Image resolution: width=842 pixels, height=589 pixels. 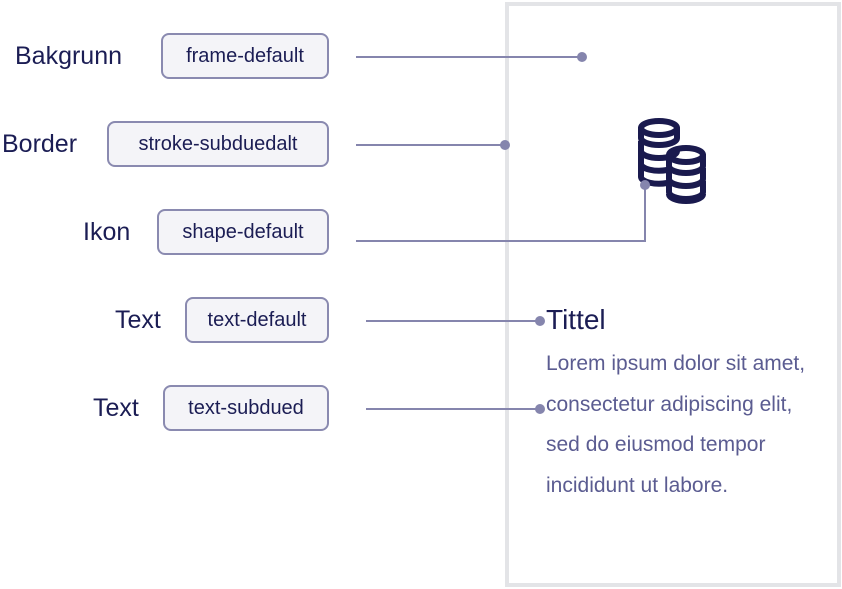 What do you see at coordinates (501, 213) in the screenshot?
I see `connector-icon` at bounding box center [501, 213].